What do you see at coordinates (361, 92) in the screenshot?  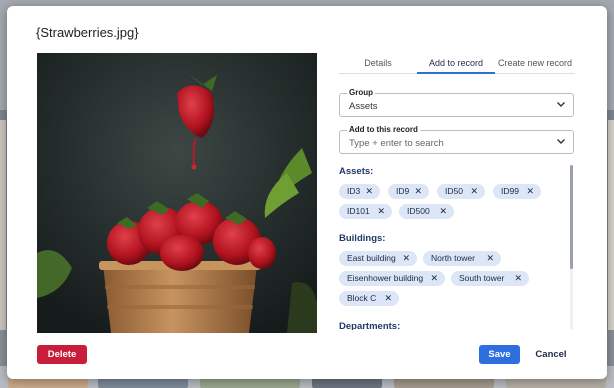 I see `group-select-label: Group` at bounding box center [361, 92].